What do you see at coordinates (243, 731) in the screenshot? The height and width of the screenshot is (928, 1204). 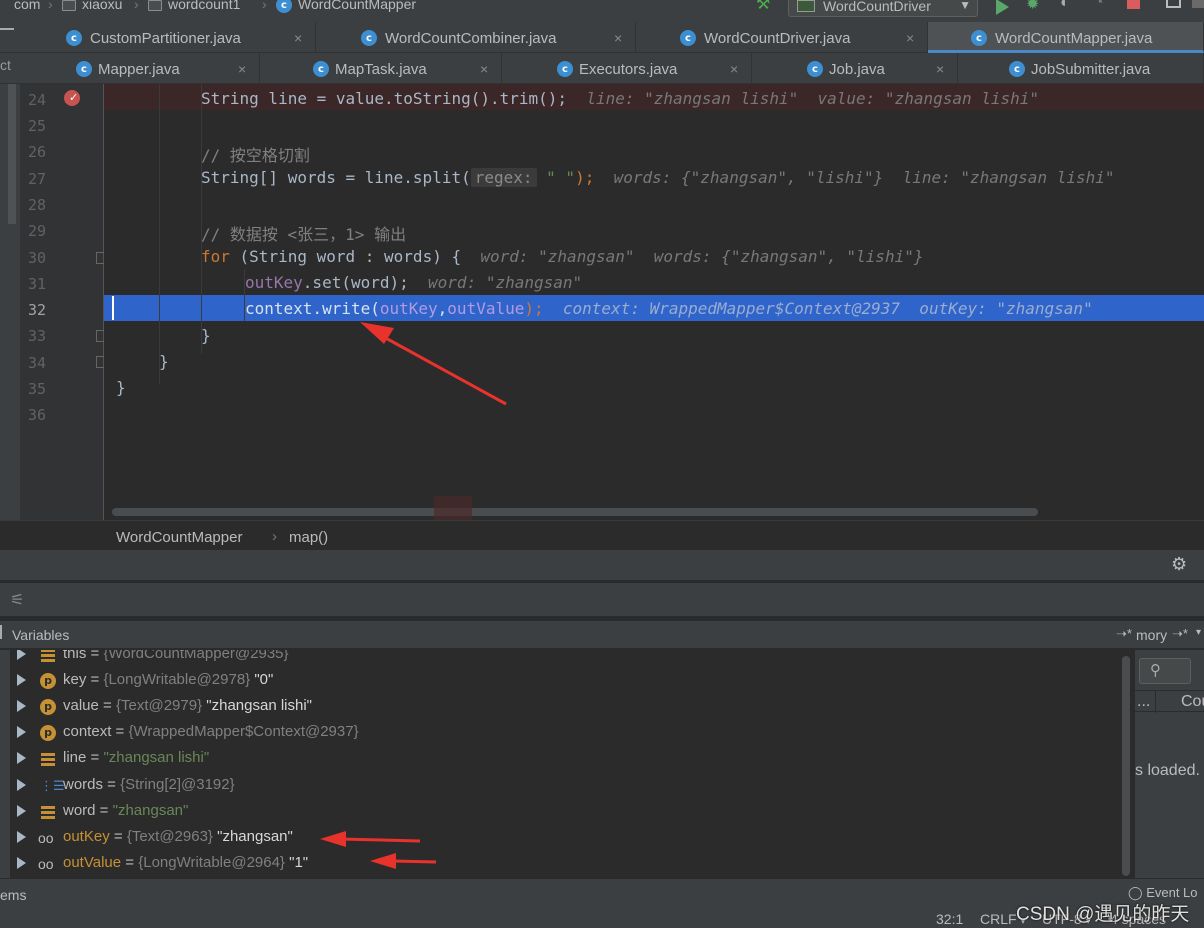 I see `variable-value: {WrappedMapper$Context@2937}` at bounding box center [243, 731].